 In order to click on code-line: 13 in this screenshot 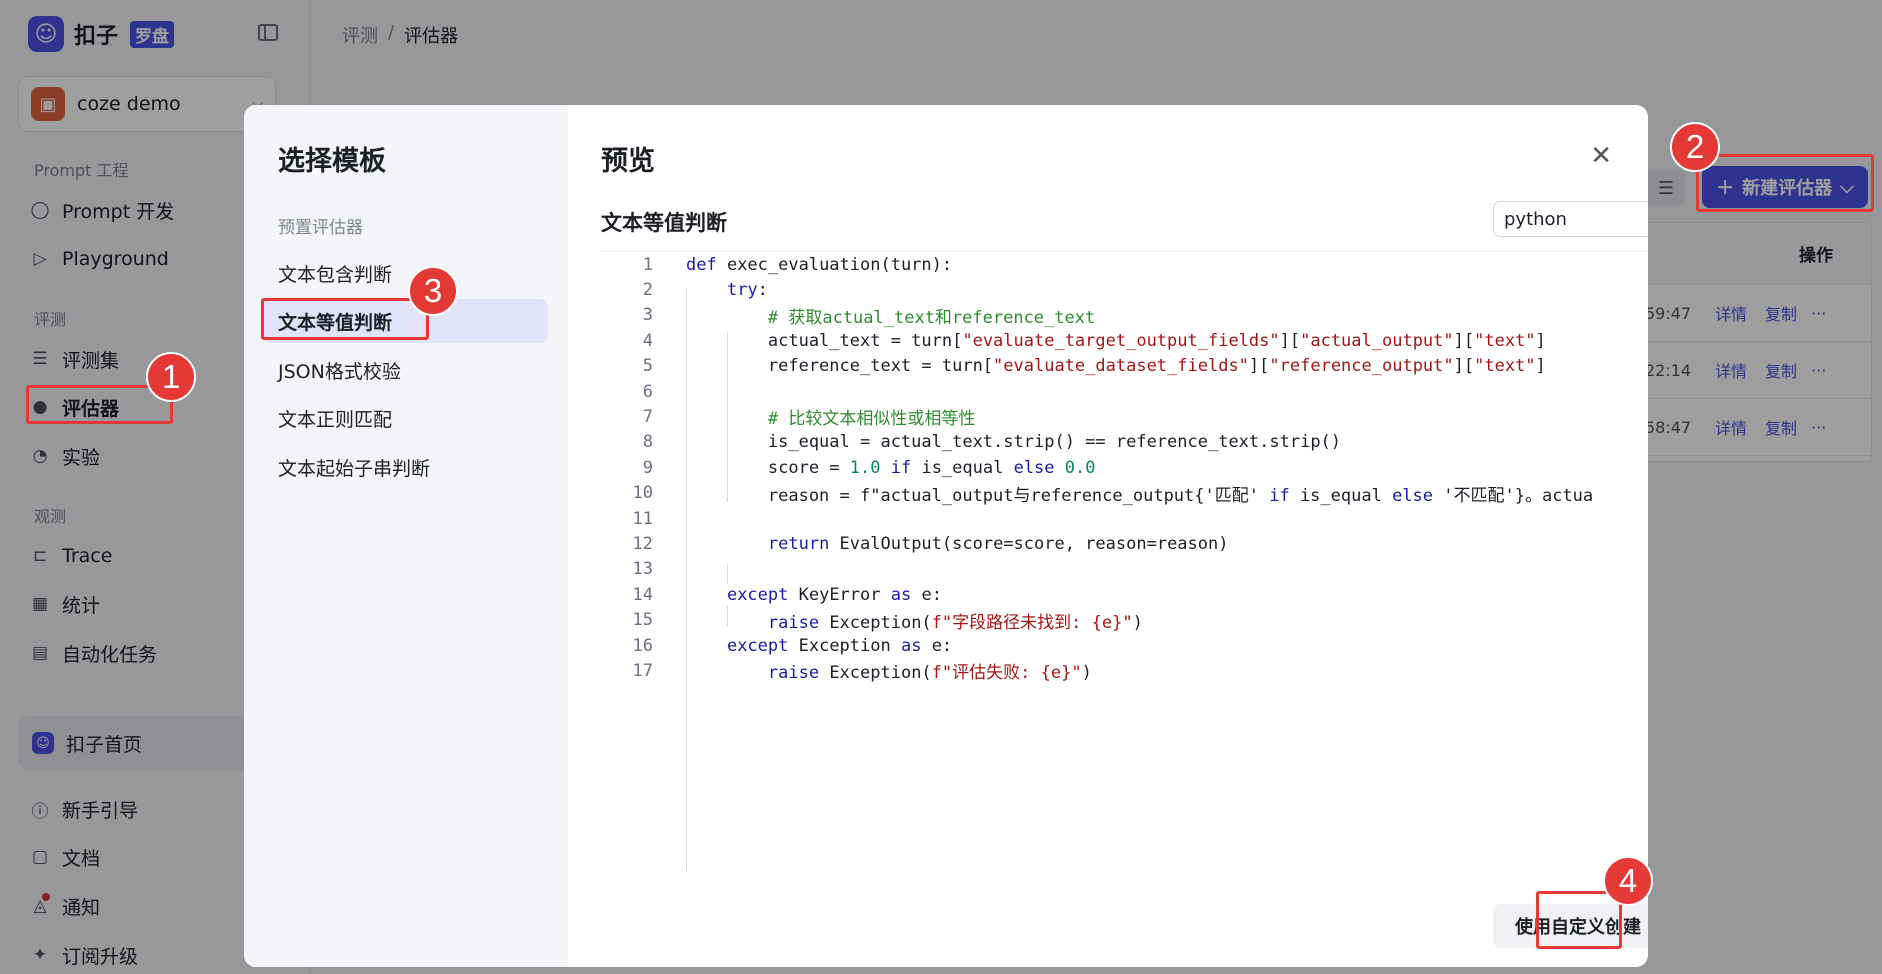, I will do `click(627, 569)`.